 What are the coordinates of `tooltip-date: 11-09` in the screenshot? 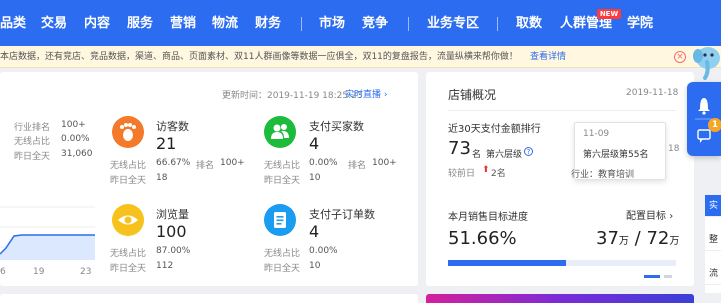 It's located at (596, 134).